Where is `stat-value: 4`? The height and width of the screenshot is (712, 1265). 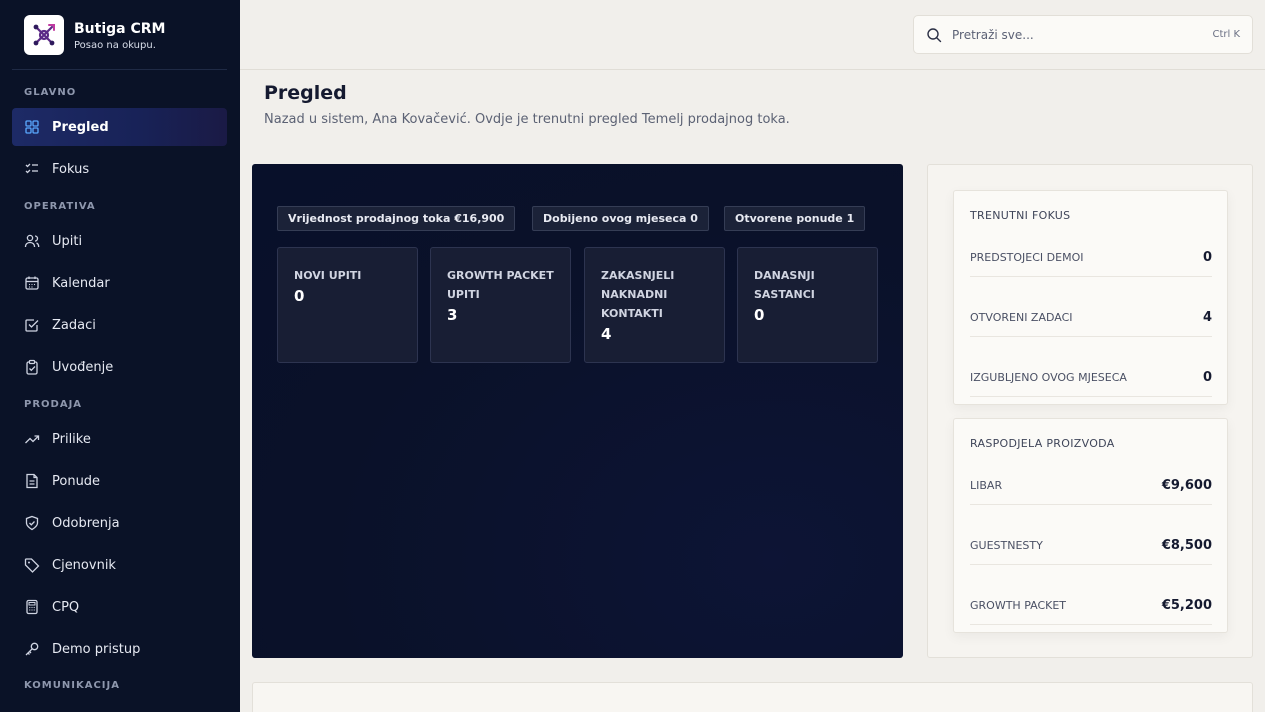 stat-value: 4 is located at coordinates (606, 334).